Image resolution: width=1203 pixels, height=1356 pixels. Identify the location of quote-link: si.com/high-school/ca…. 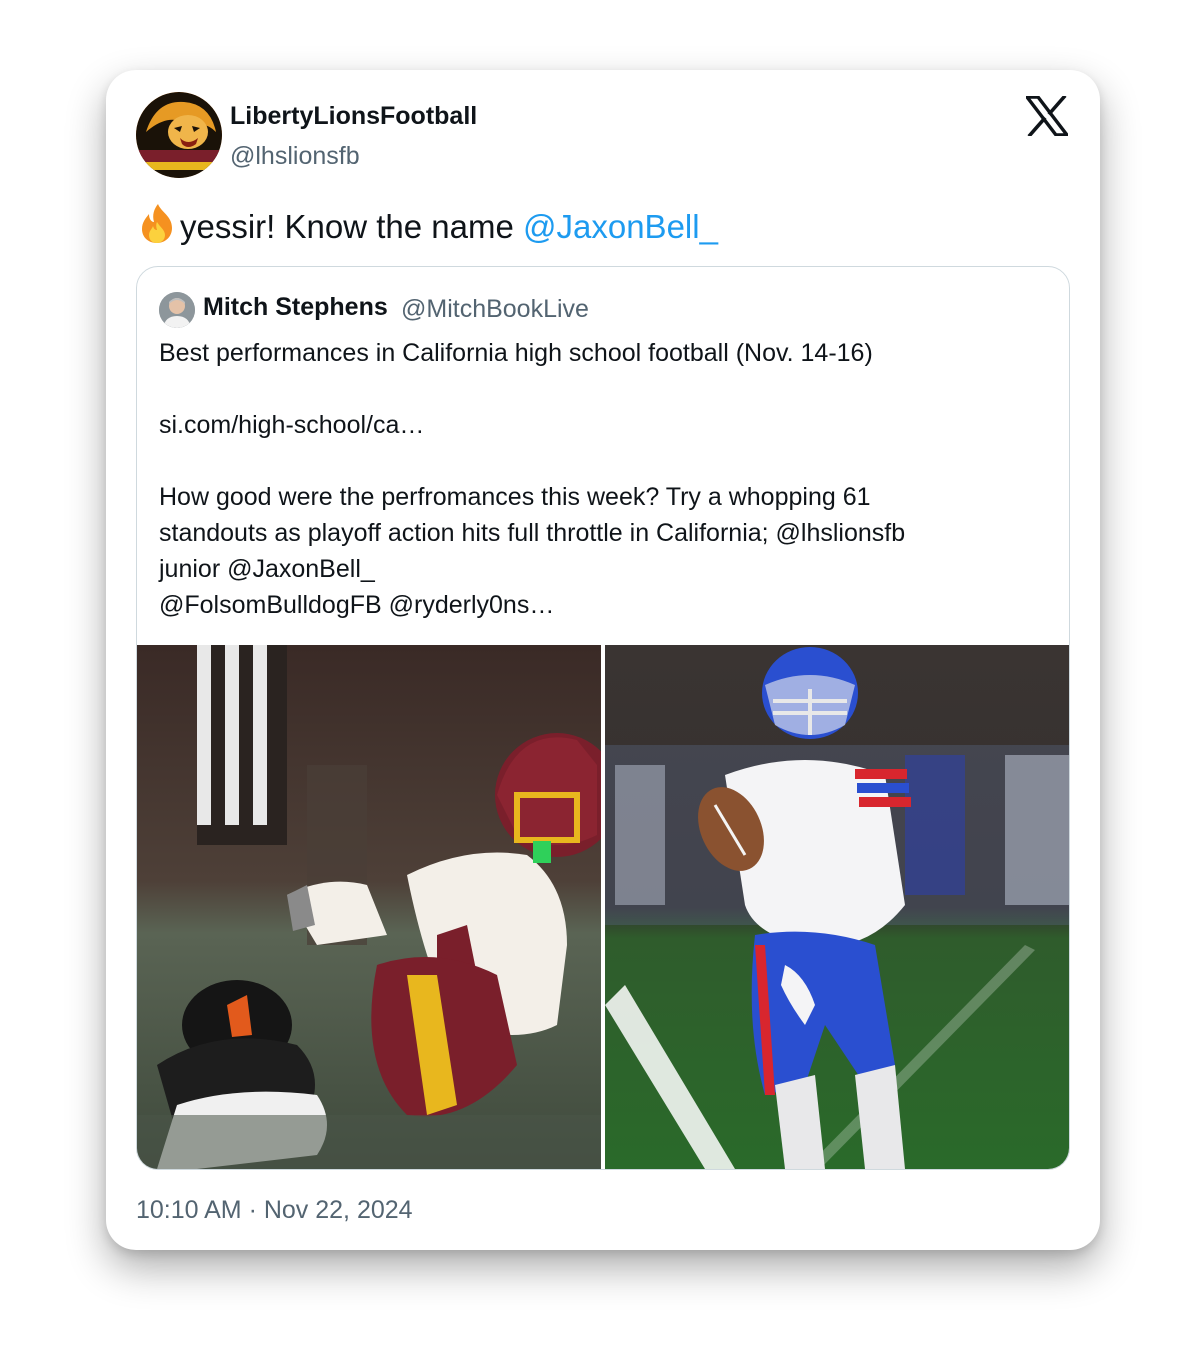
(291, 425).